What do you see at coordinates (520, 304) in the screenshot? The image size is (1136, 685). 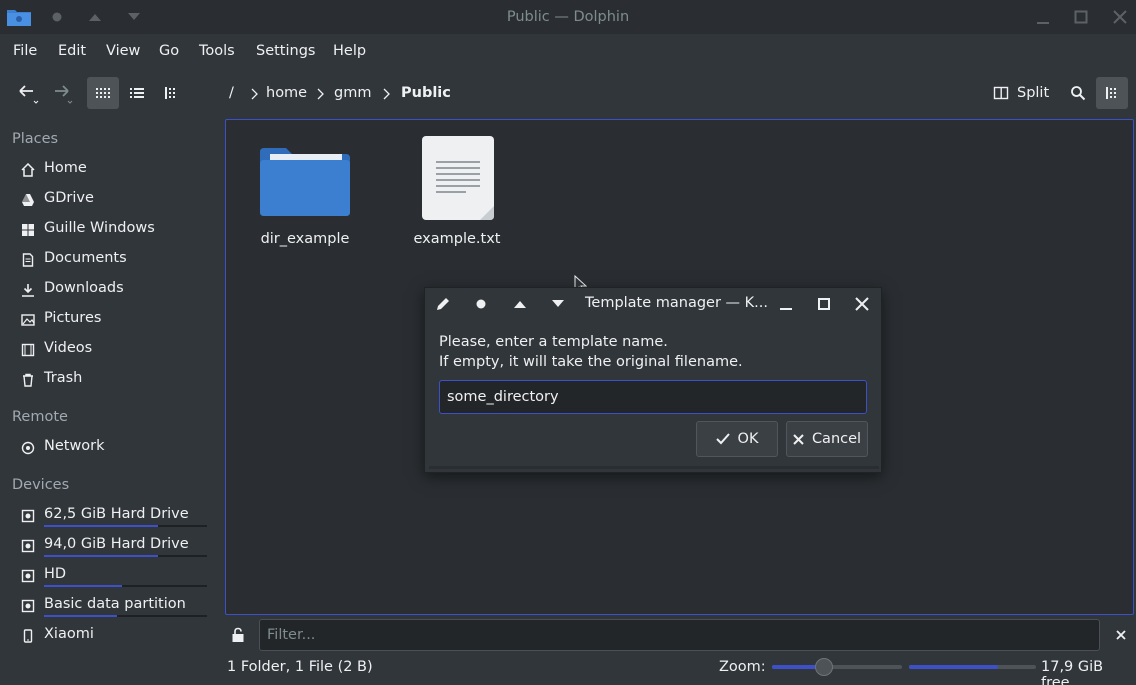 I see `keep-above-icon` at bounding box center [520, 304].